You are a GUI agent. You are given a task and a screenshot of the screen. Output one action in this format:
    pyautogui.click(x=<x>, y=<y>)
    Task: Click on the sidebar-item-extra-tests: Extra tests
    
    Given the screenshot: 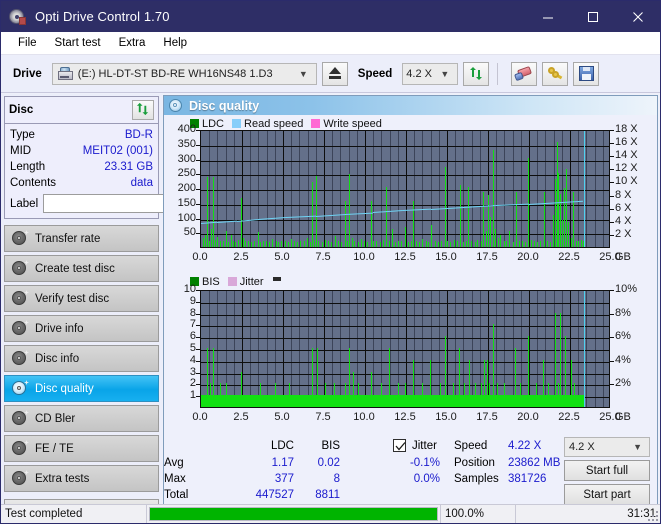 What is the action you would take?
    pyautogui.click(x=81, y=478)
    